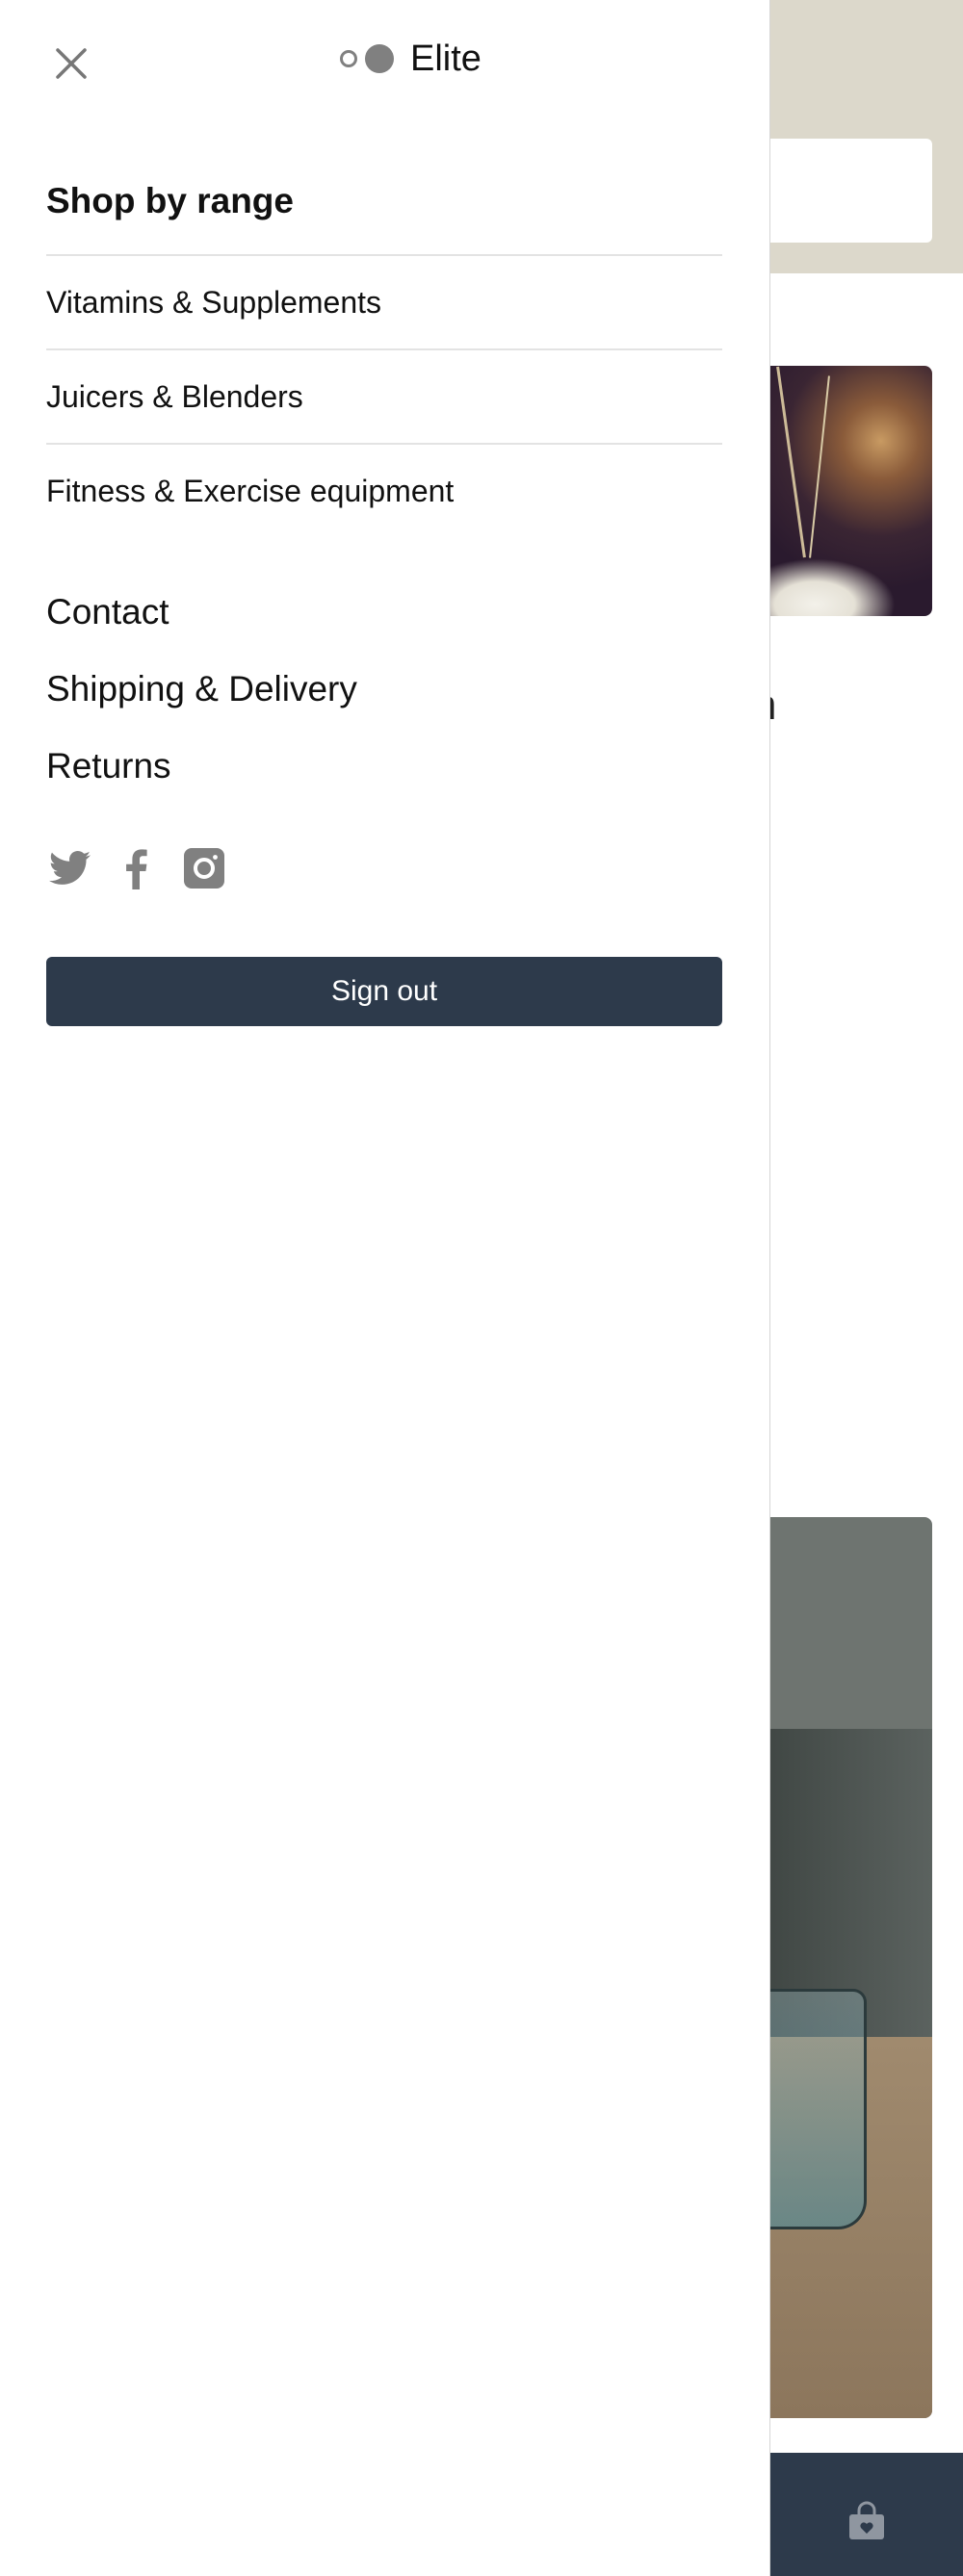  I want to click on twitter-icon, so click(69, 868).